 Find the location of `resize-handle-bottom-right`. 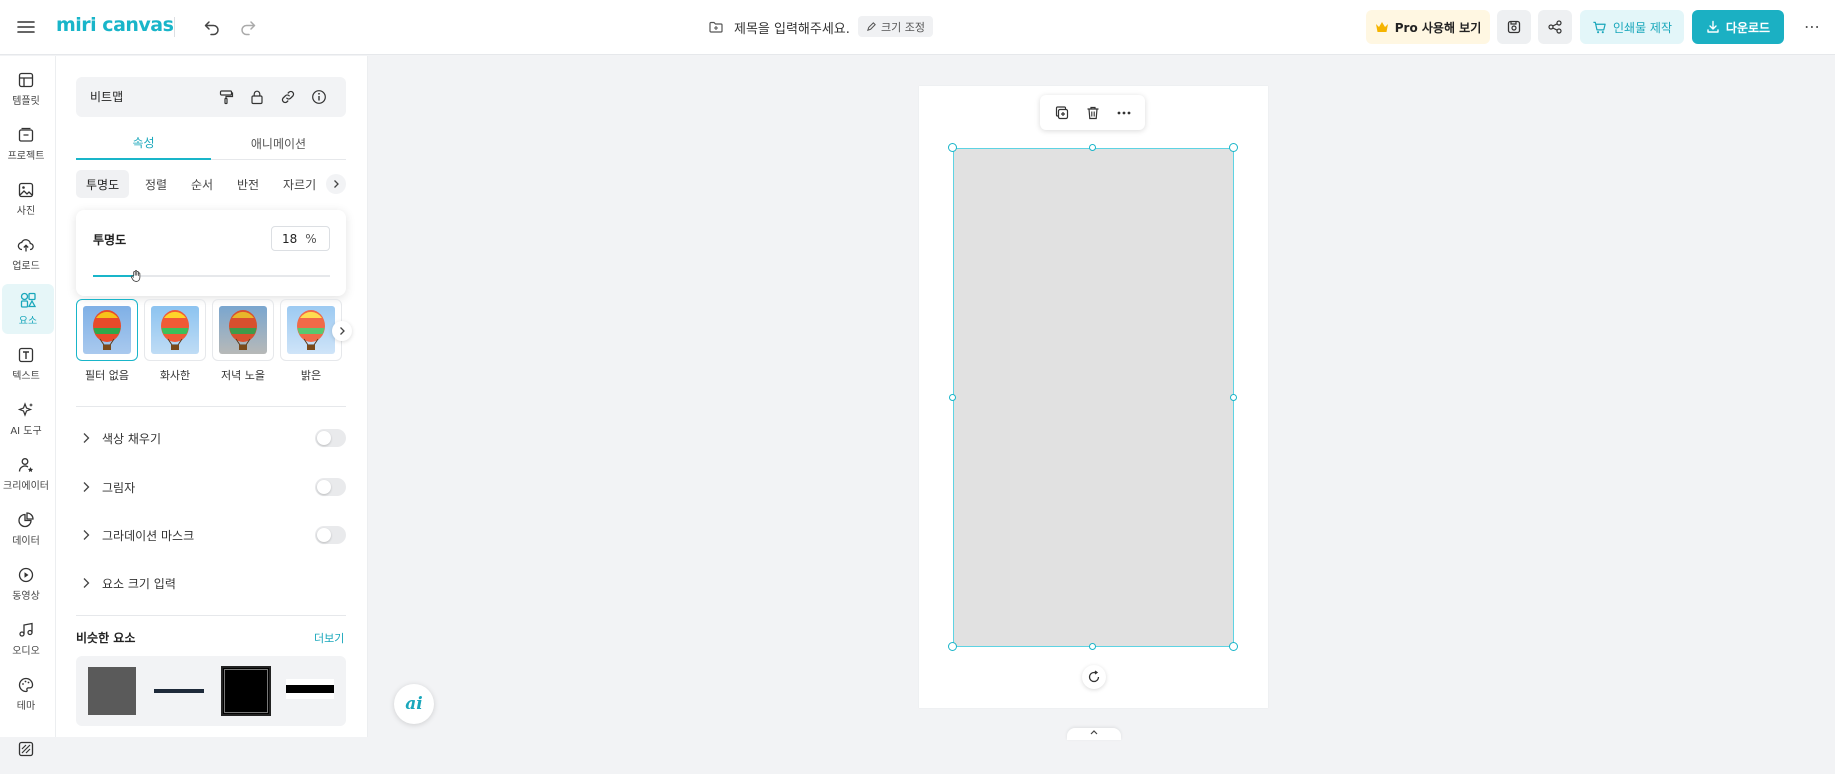

resize-handle-bottom-right is located at coordinates (1233, 646).